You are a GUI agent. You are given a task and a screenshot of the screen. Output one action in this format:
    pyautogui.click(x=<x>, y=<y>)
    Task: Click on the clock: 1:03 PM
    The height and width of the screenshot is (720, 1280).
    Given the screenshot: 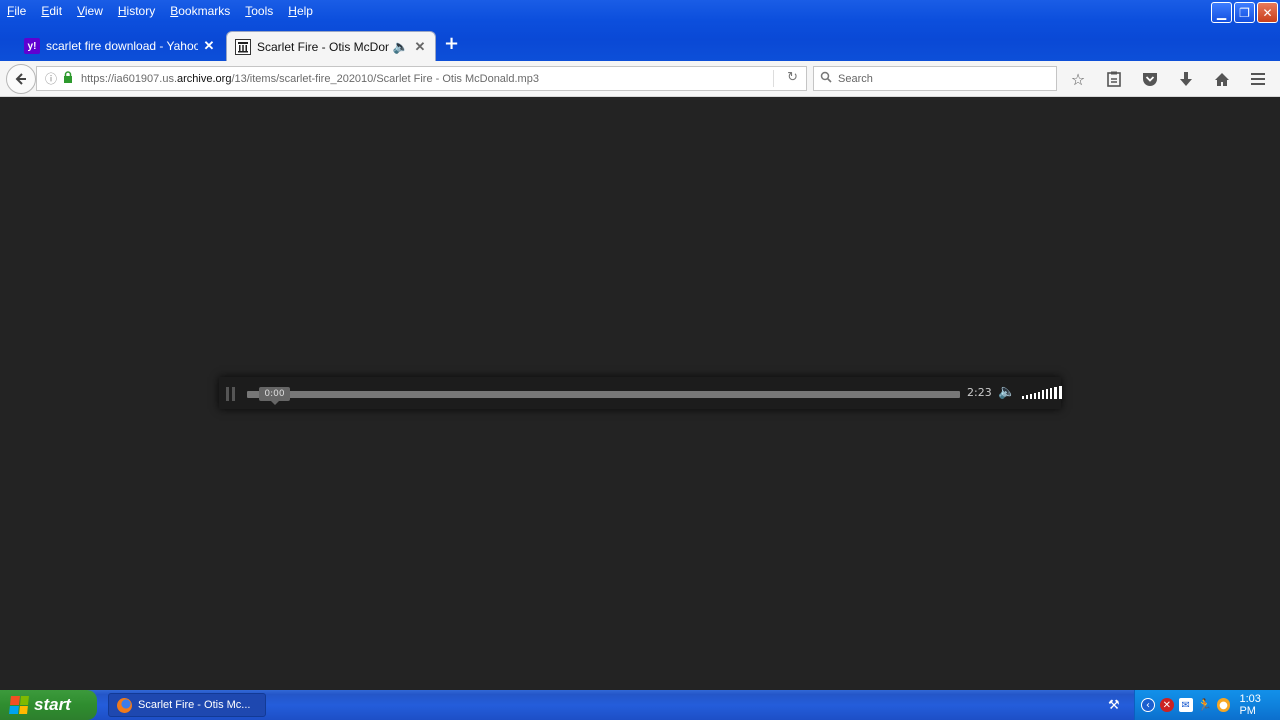 What is the action you would take?
    pyautogui.click(x=1259, y=705)
    